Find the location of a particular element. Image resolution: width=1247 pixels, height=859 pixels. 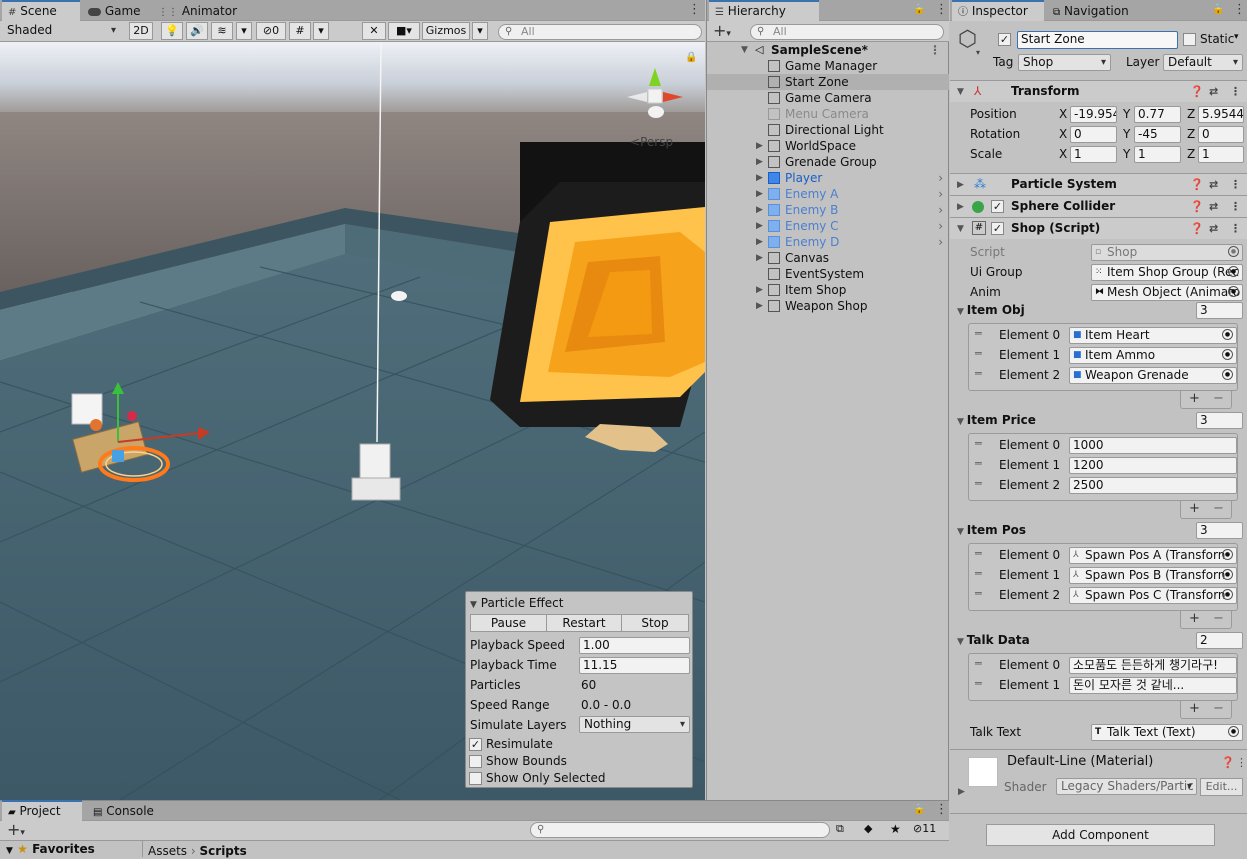

project-create-plus-icon: +▾ is located at coordinates (16, 831).